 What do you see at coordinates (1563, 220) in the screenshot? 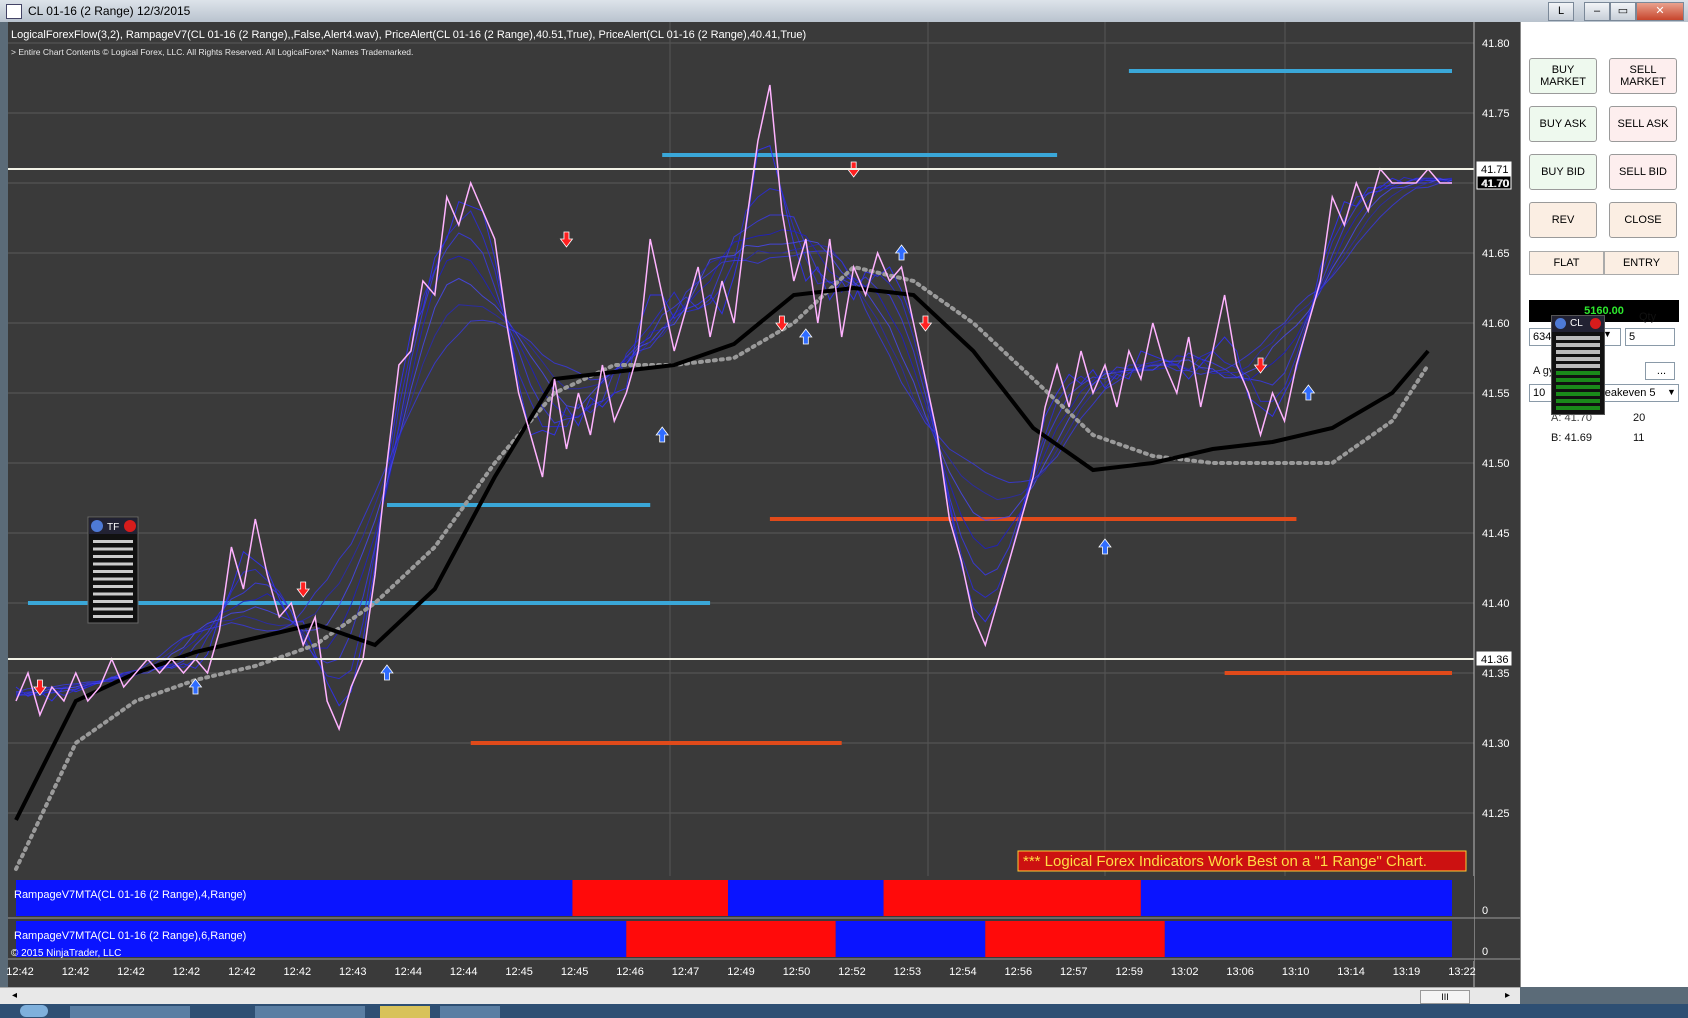
I see `rev-button: REV` at bounding box center [1563, 220].